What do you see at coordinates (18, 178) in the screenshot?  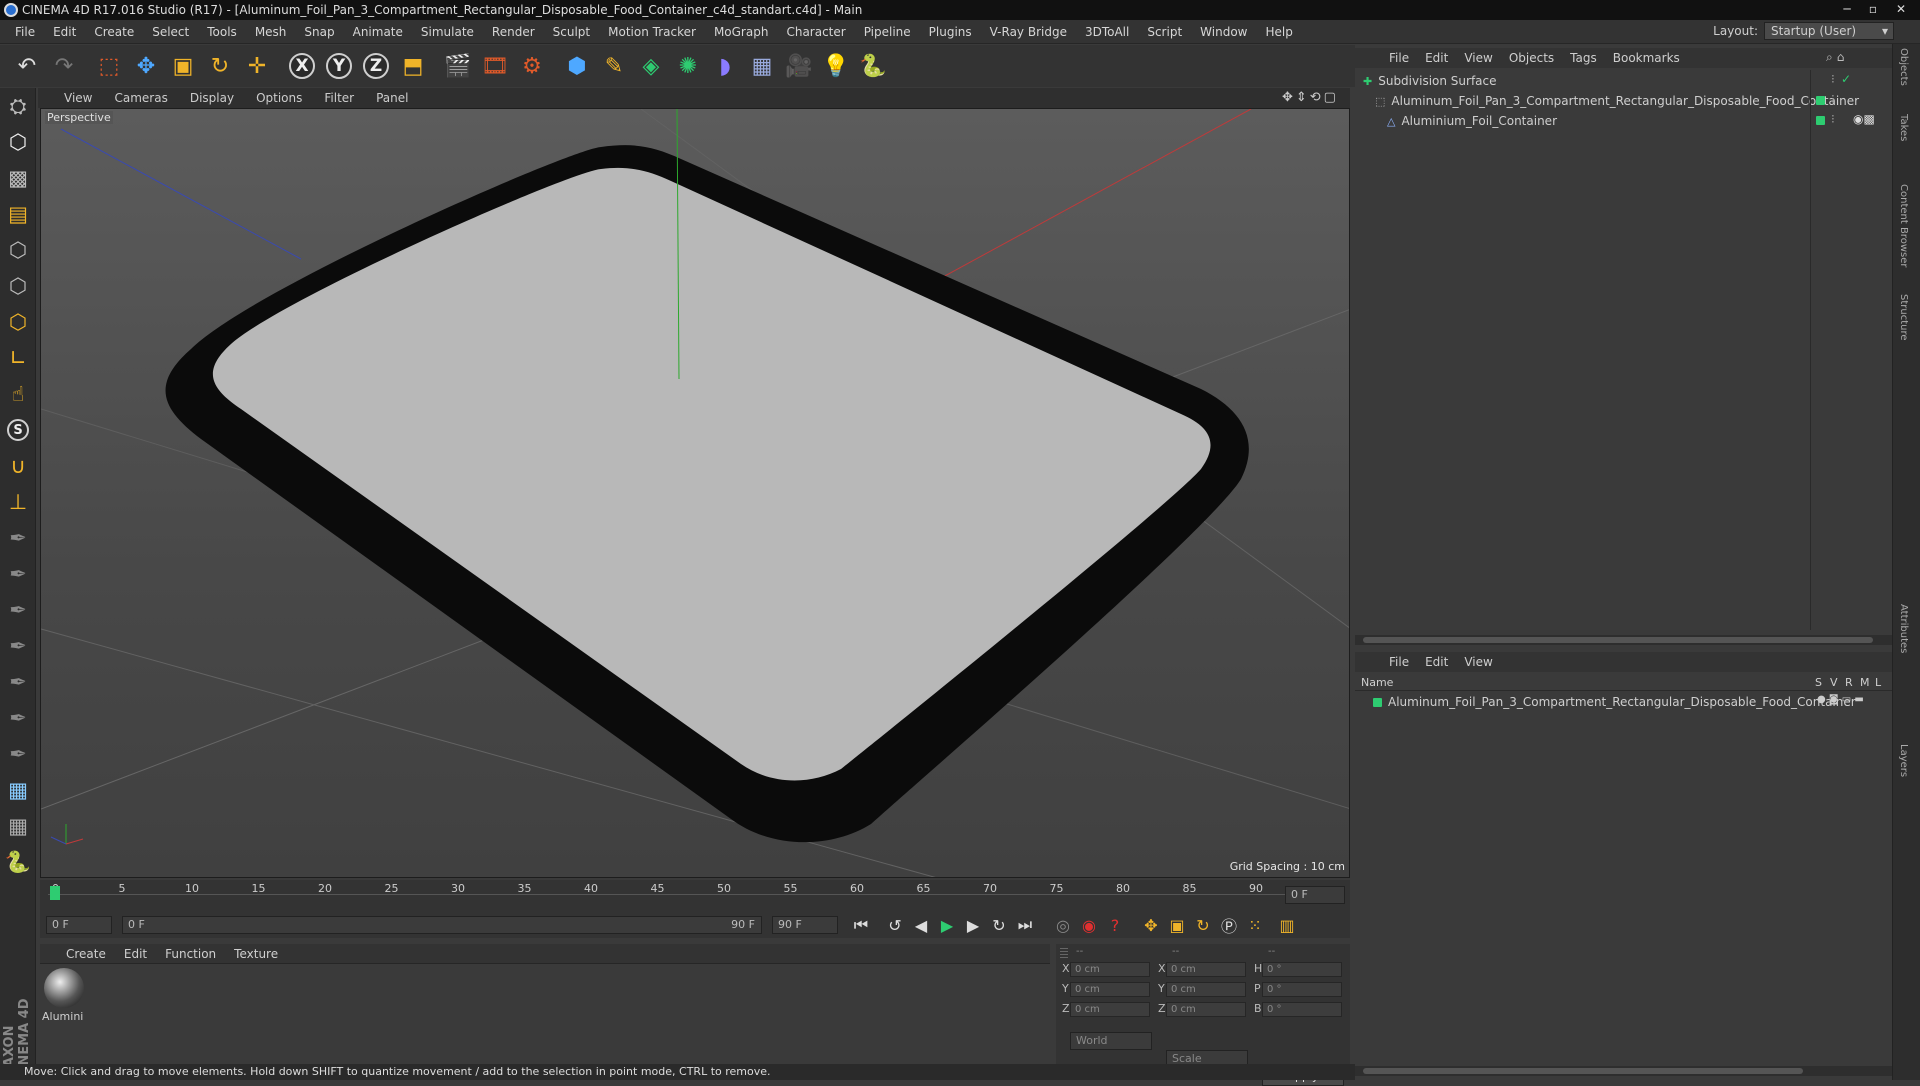 I see `texture-mode-icon: ▩` at bounding box center [18, 178].